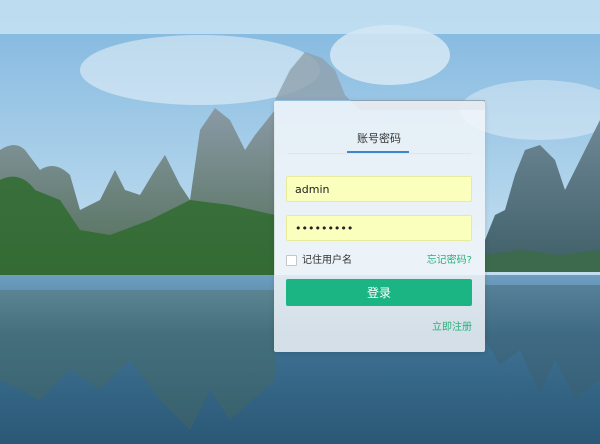 Image resolution: width=600 pixels, height=444 pixels. Describe the element at coordinates (379, 138) in the screenshot. I see `tab-account-password: 账号密码` at that location.